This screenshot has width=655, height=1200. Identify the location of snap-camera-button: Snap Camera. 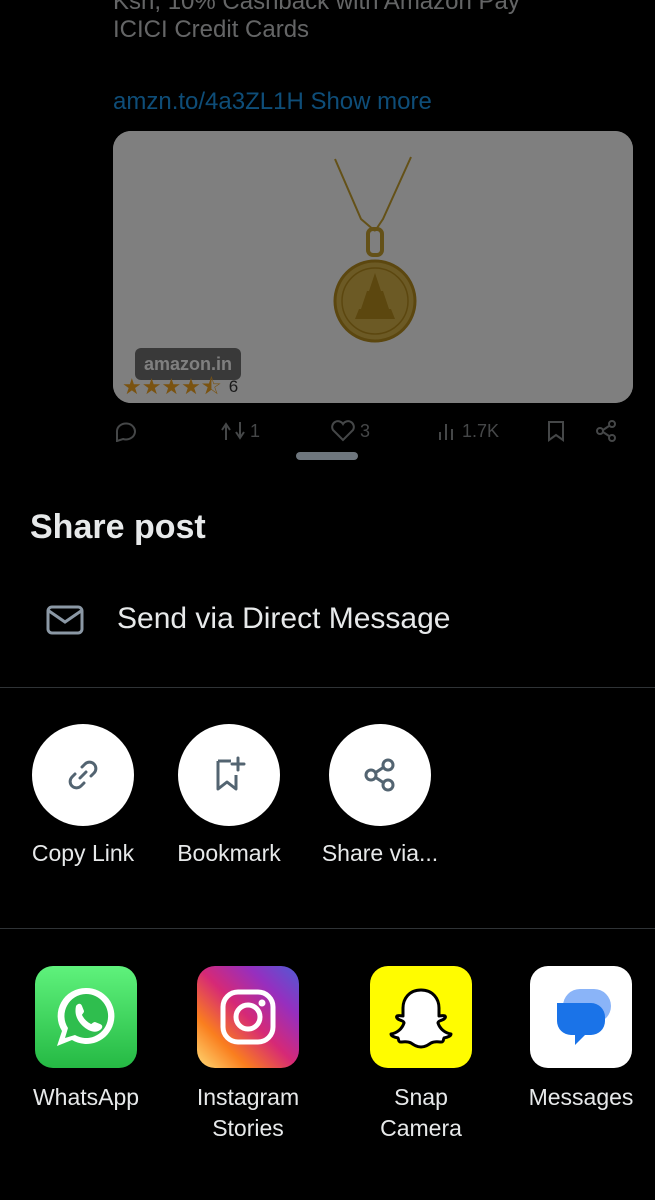
(421, 1055).